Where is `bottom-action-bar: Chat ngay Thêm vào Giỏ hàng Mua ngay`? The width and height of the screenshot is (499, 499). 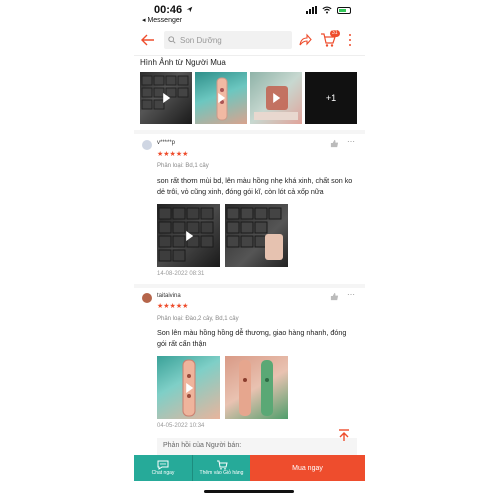
bottom-action-bar: Chat ngay Thêm vào Giỏ hàng Mua ngay is located at coordinates (249, 468).